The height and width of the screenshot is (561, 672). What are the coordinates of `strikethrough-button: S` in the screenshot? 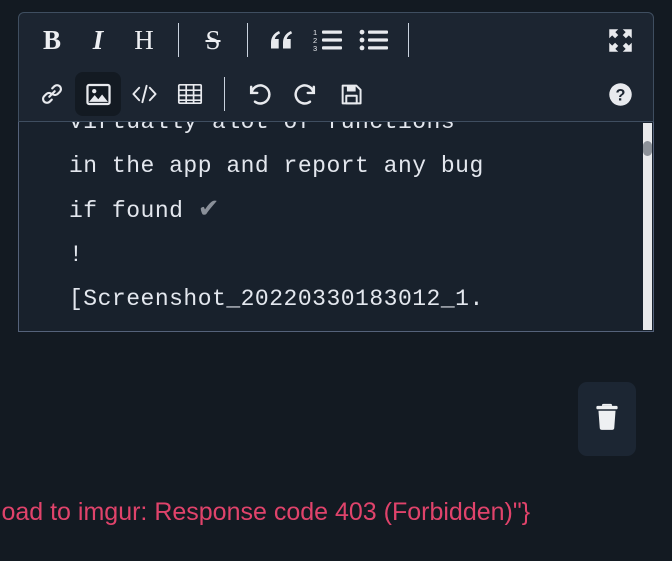 It's located at (213, 40).